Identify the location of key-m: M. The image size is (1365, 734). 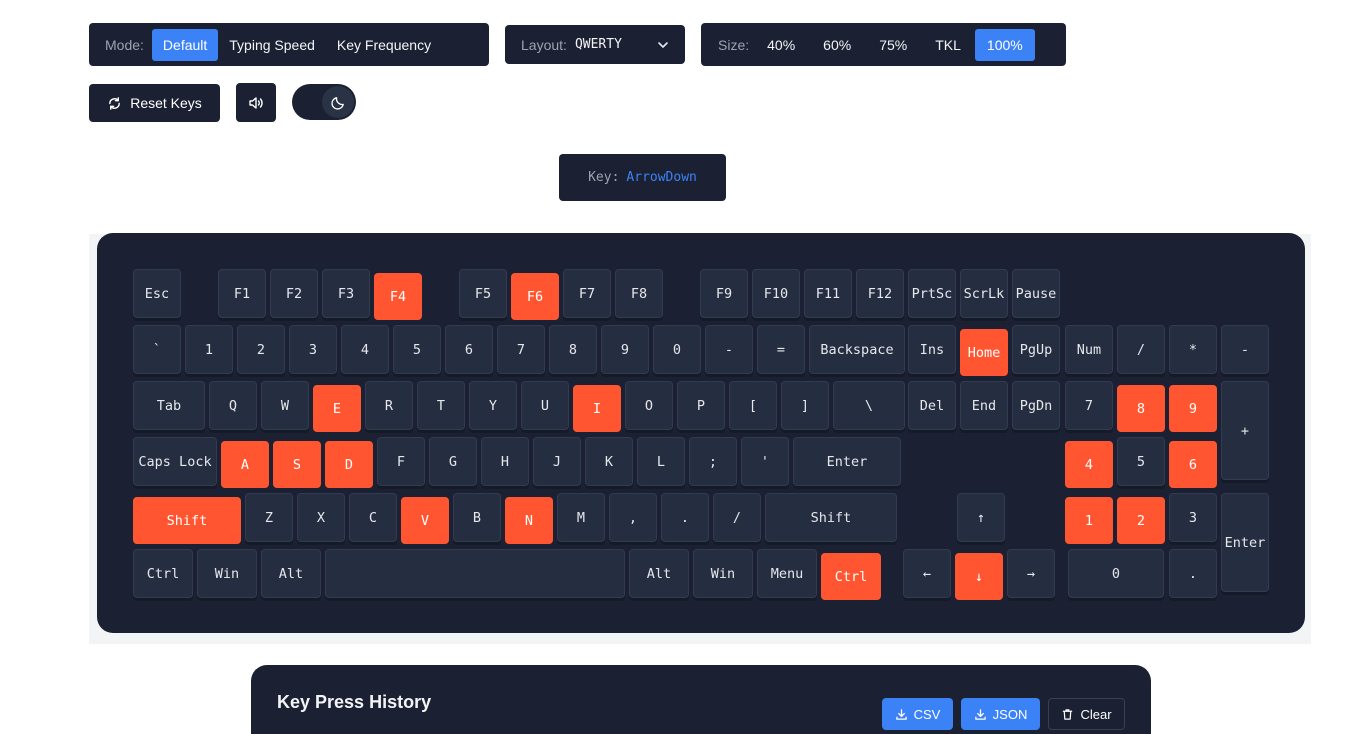
(581, 517).